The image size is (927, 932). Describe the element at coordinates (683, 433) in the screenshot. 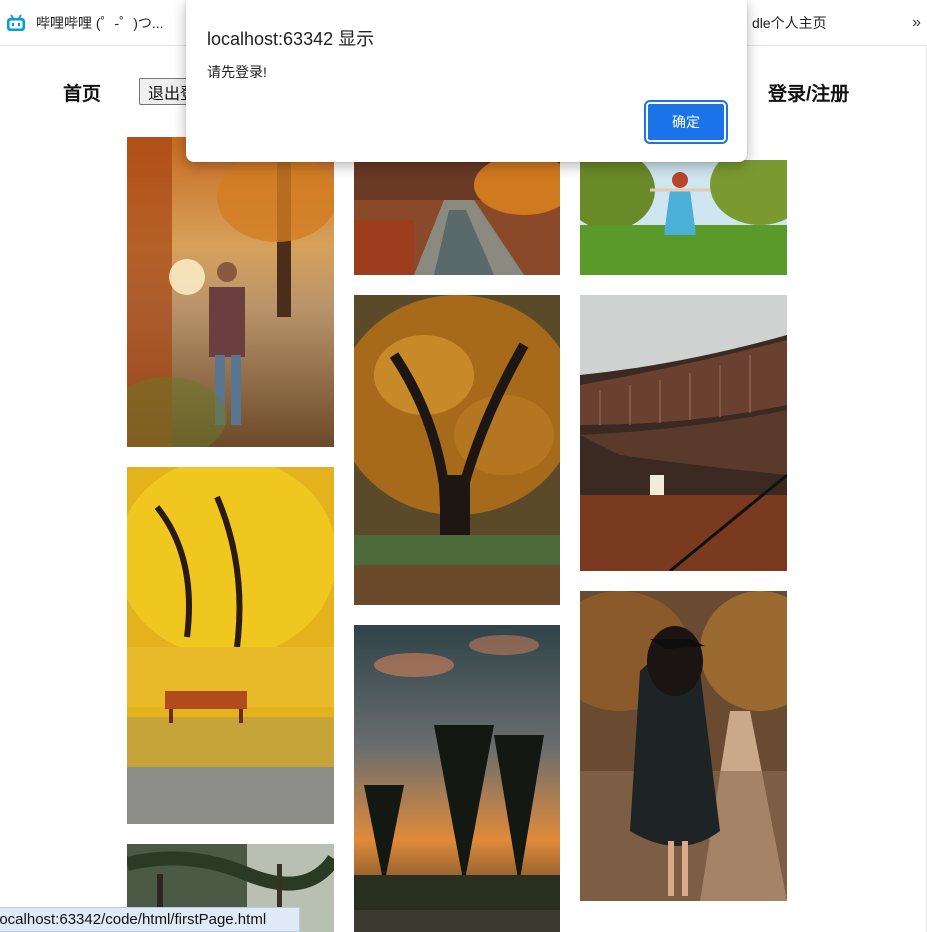

I see `photo-round-library` at that location.